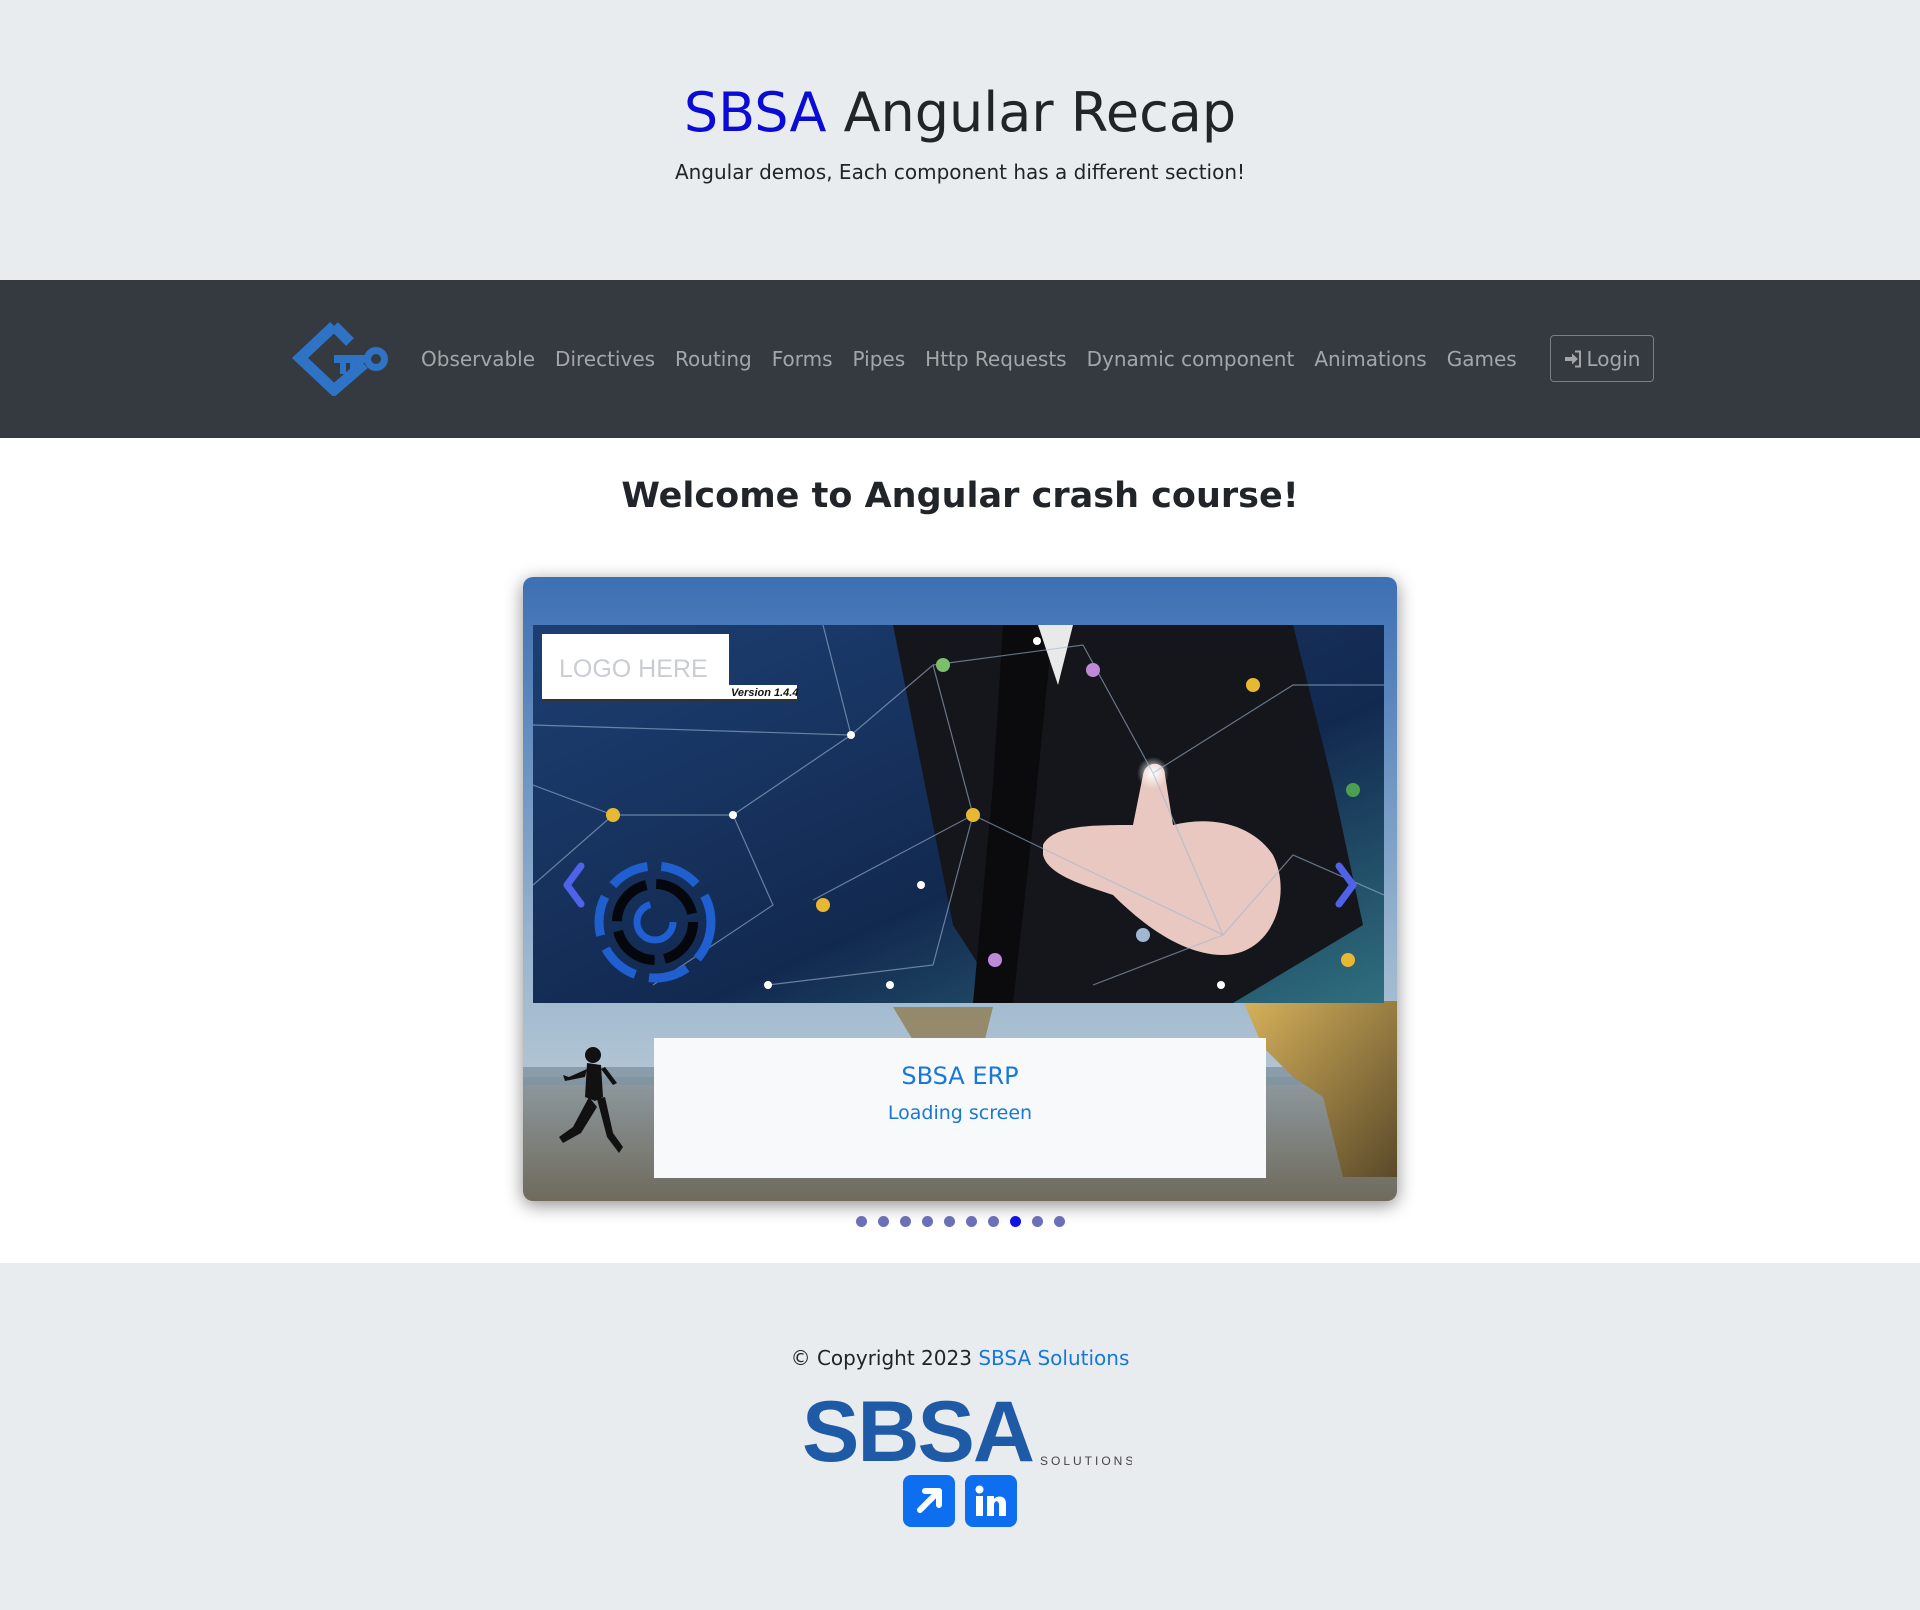 This screenshot has height=1610, width=1920. Describe the element at coordinates (960, 1076) in the screenshot. I see `caption-title: SBSA ERP` at that location.